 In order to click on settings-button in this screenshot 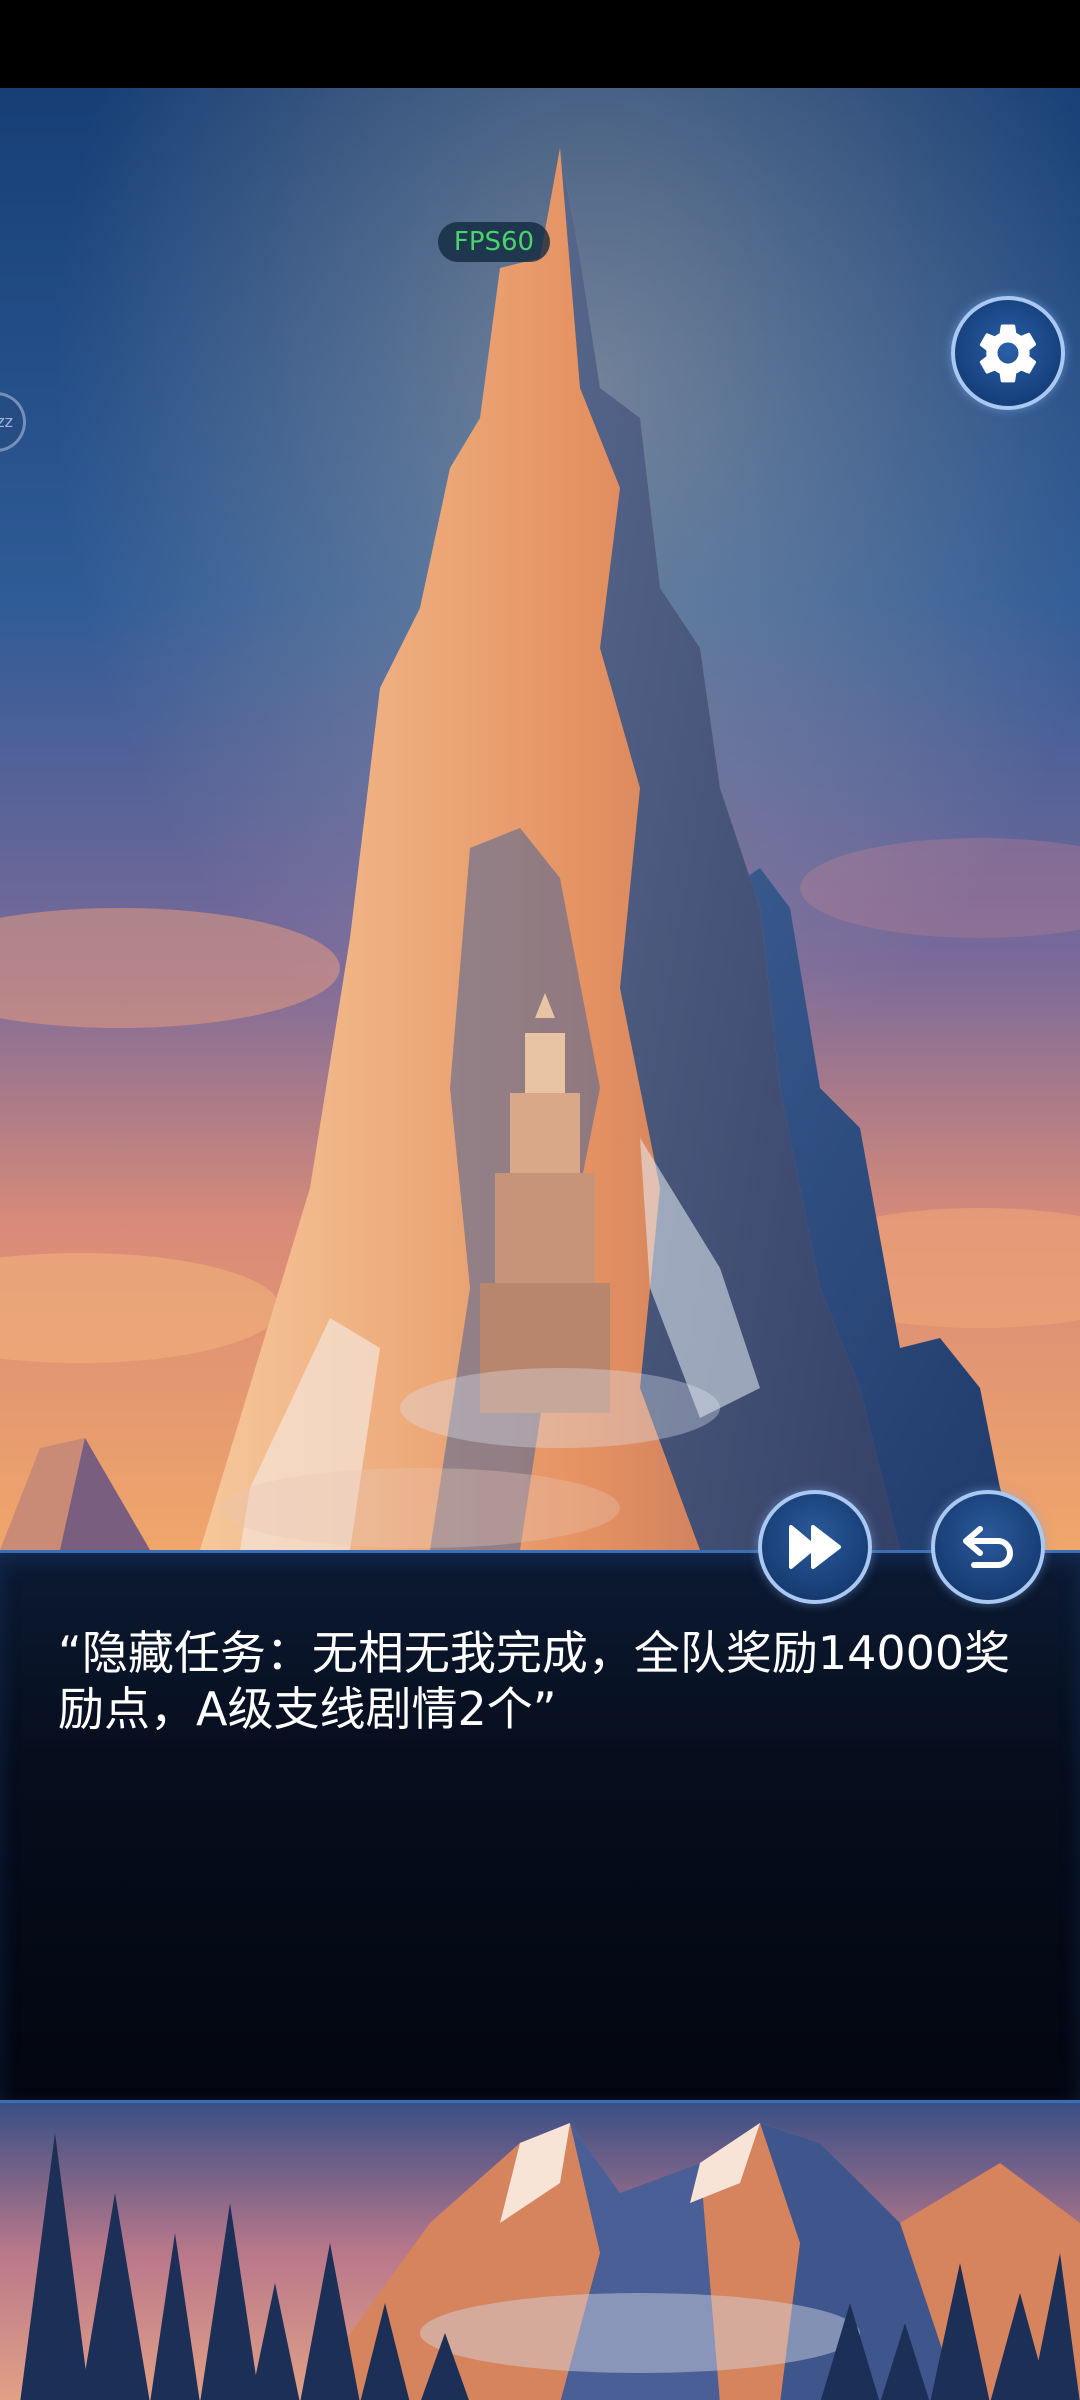, I will do `click(1008, 353)`.